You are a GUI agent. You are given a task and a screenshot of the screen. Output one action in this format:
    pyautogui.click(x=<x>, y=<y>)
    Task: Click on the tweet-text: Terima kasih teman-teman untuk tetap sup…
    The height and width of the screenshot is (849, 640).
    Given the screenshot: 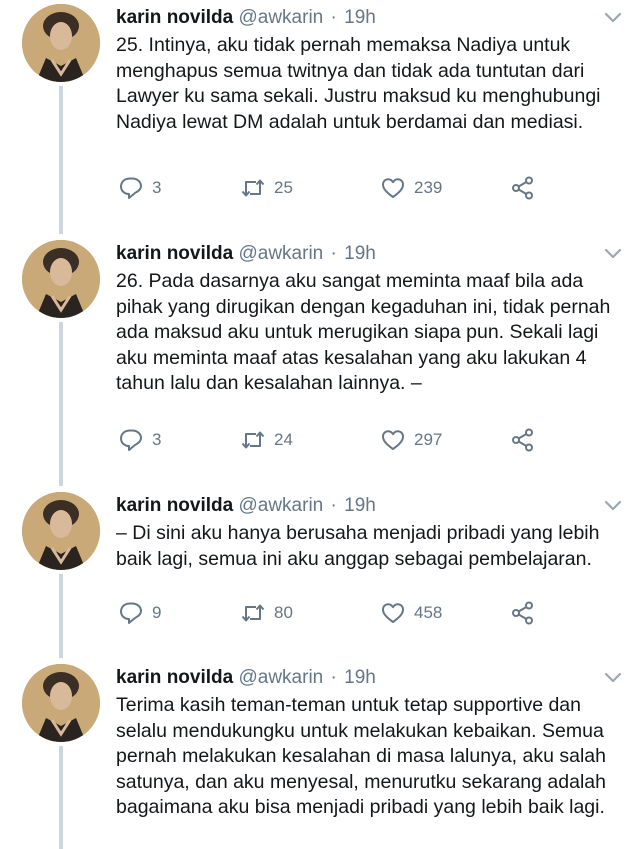 What is the action you would take?
    pyautogui.click(x=361, y=756)
    